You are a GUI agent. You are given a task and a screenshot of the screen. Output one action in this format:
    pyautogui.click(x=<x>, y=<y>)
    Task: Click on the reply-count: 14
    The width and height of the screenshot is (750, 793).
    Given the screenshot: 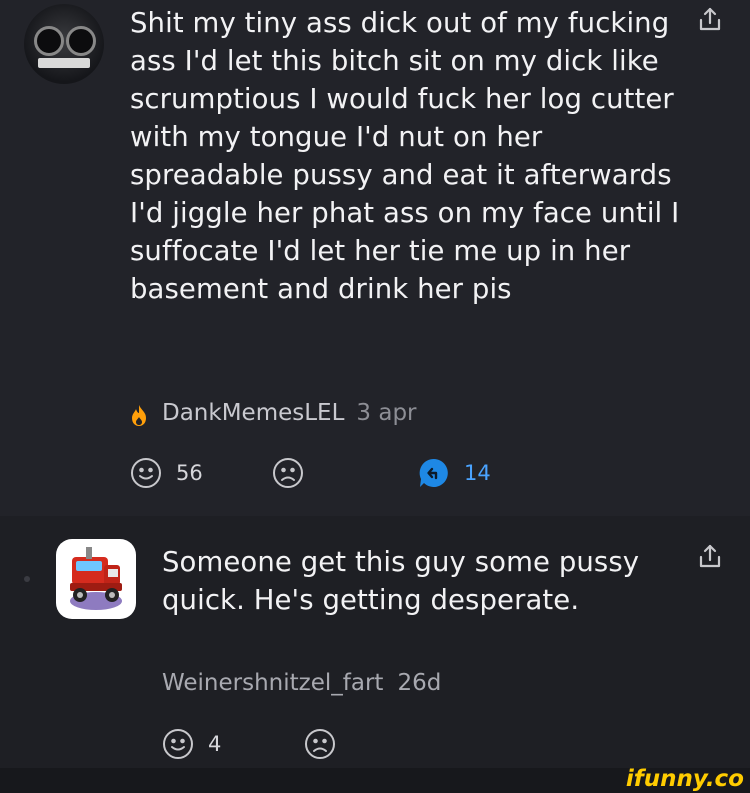 What is the action you would take?
    pyautogui.click(x=477, y=473)
    